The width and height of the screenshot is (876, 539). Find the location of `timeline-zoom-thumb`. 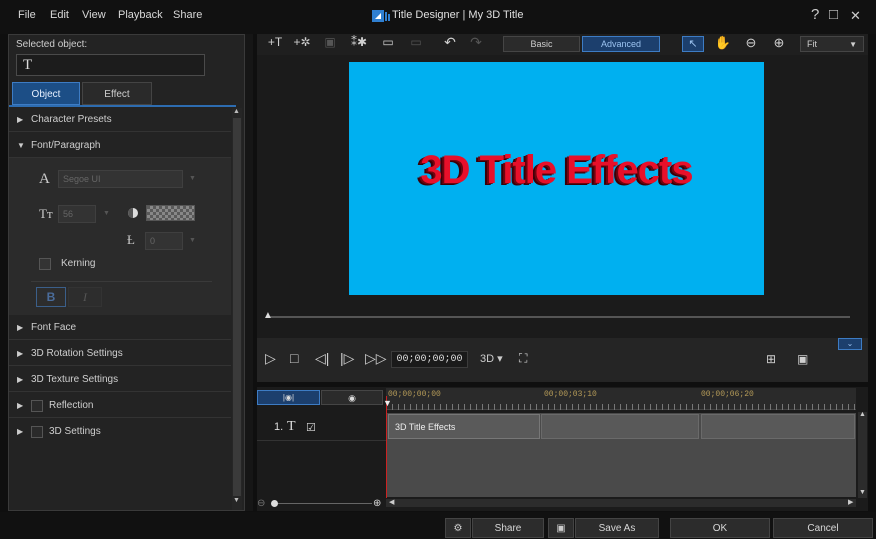

timeline-zoom-thumb is located at coordinates (274, 503).